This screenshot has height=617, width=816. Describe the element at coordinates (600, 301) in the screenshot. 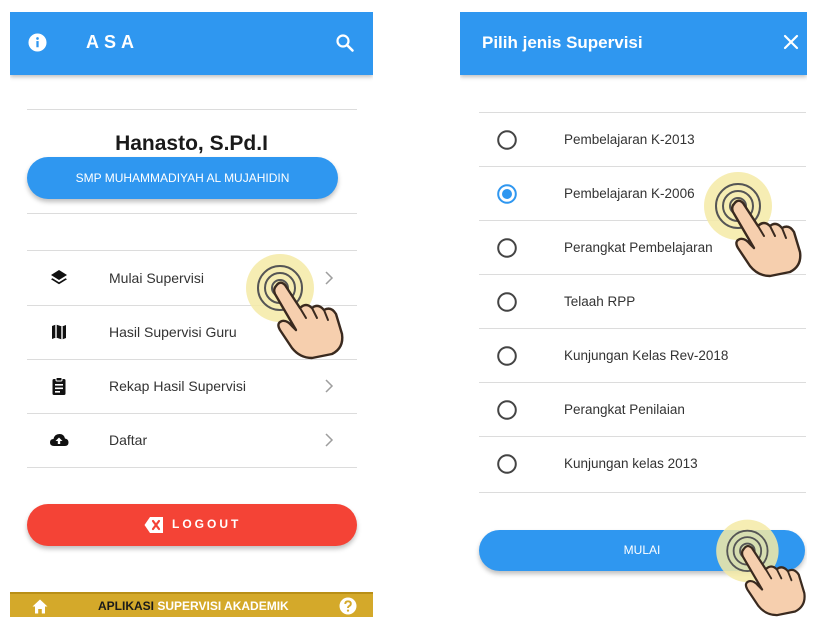

I see `radio-option-label: Telaah RPP` at that location.